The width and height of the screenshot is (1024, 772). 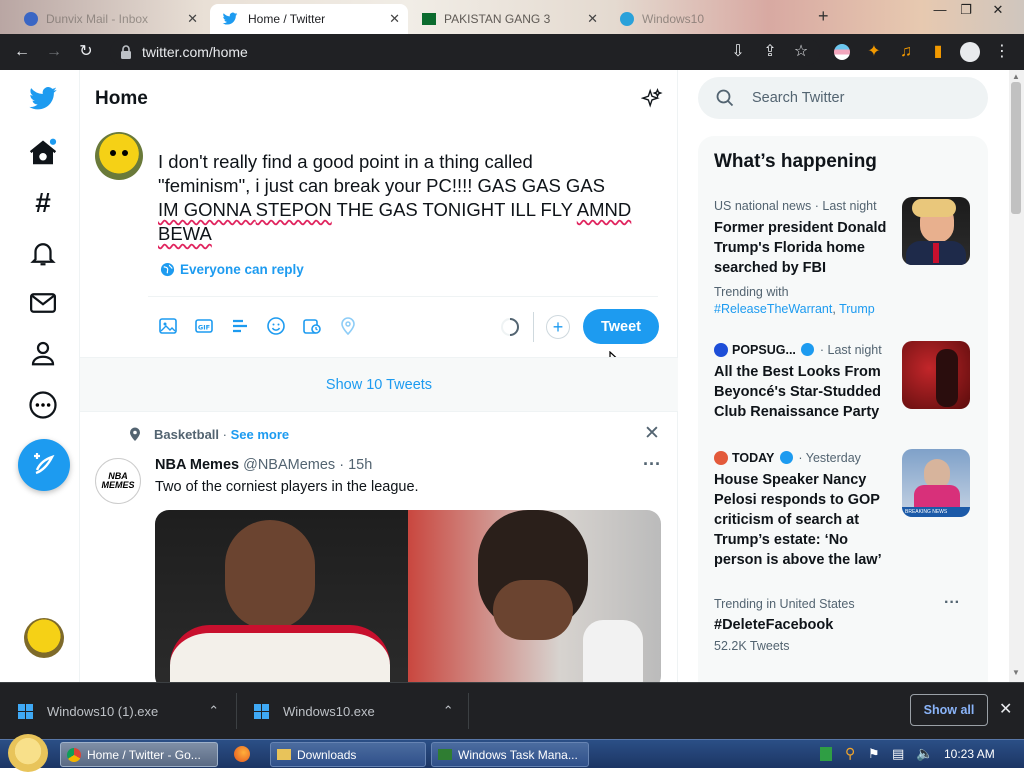 I want to click on reload-button: ↻, so click(x=86, y=52).